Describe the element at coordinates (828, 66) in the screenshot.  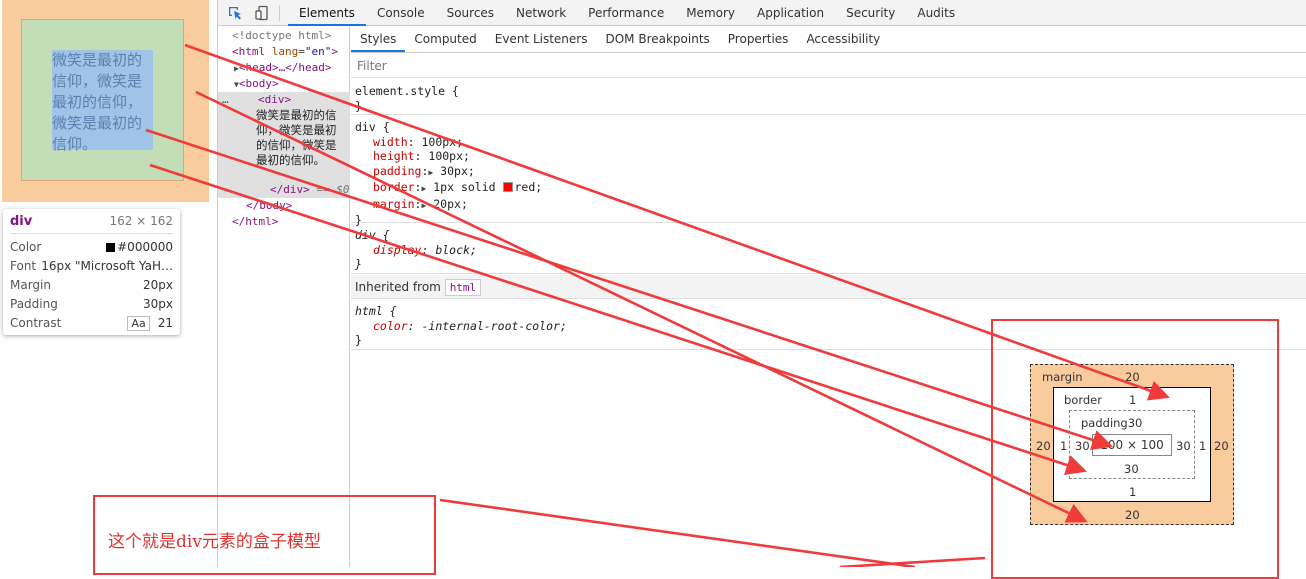
I see `styles-filter-input` at that location.